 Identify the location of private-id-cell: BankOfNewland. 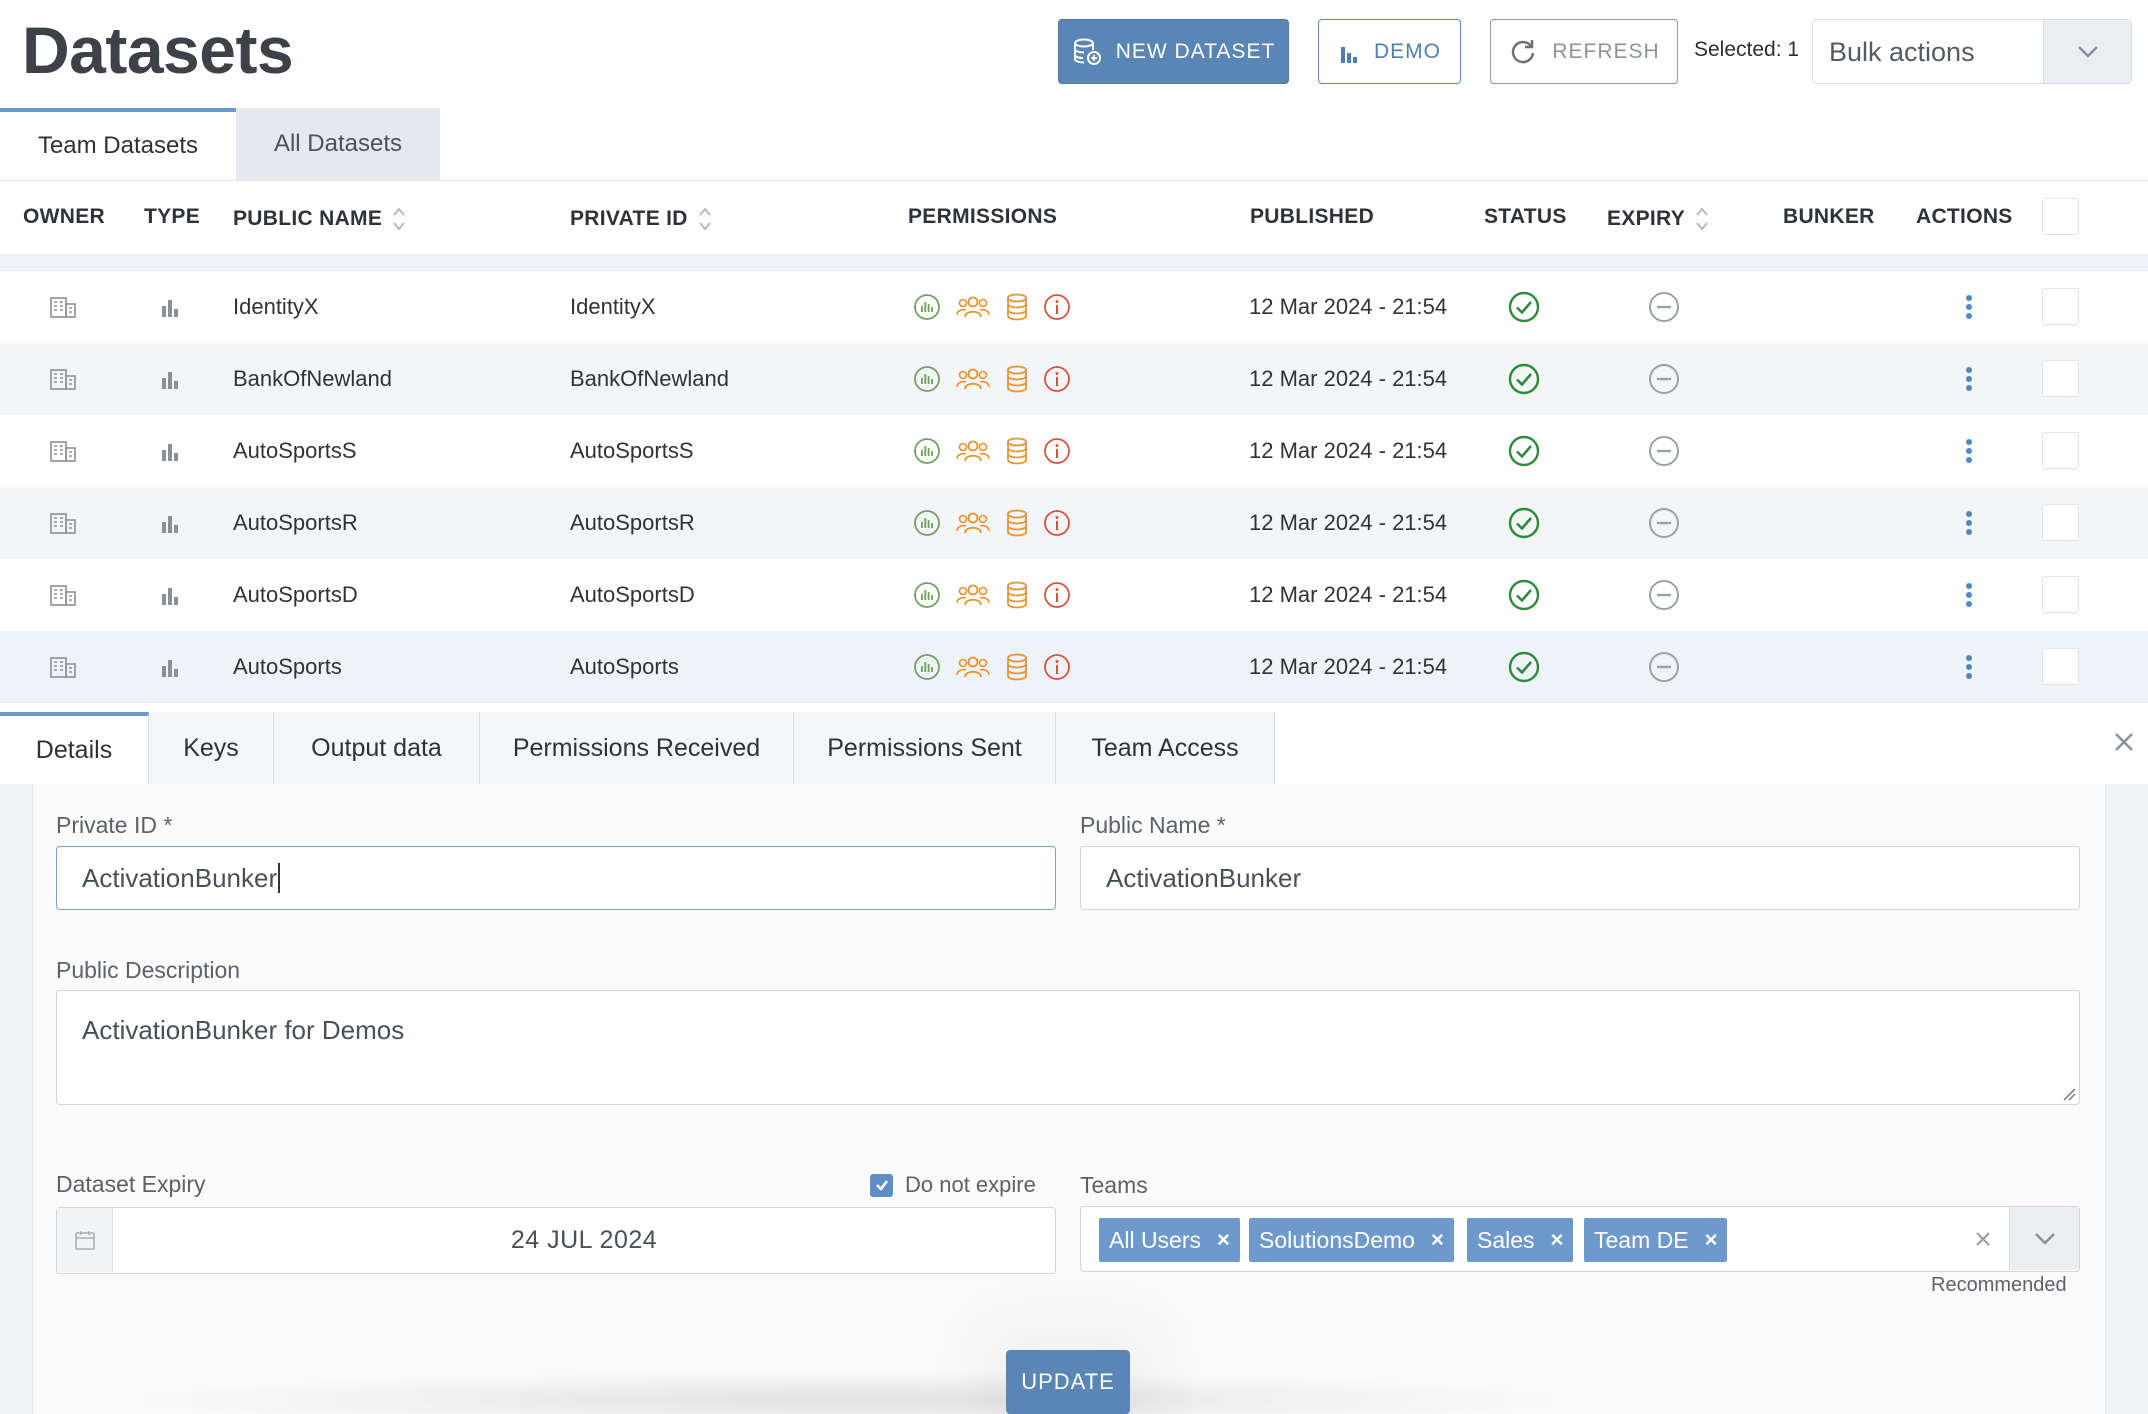
(649, 378).